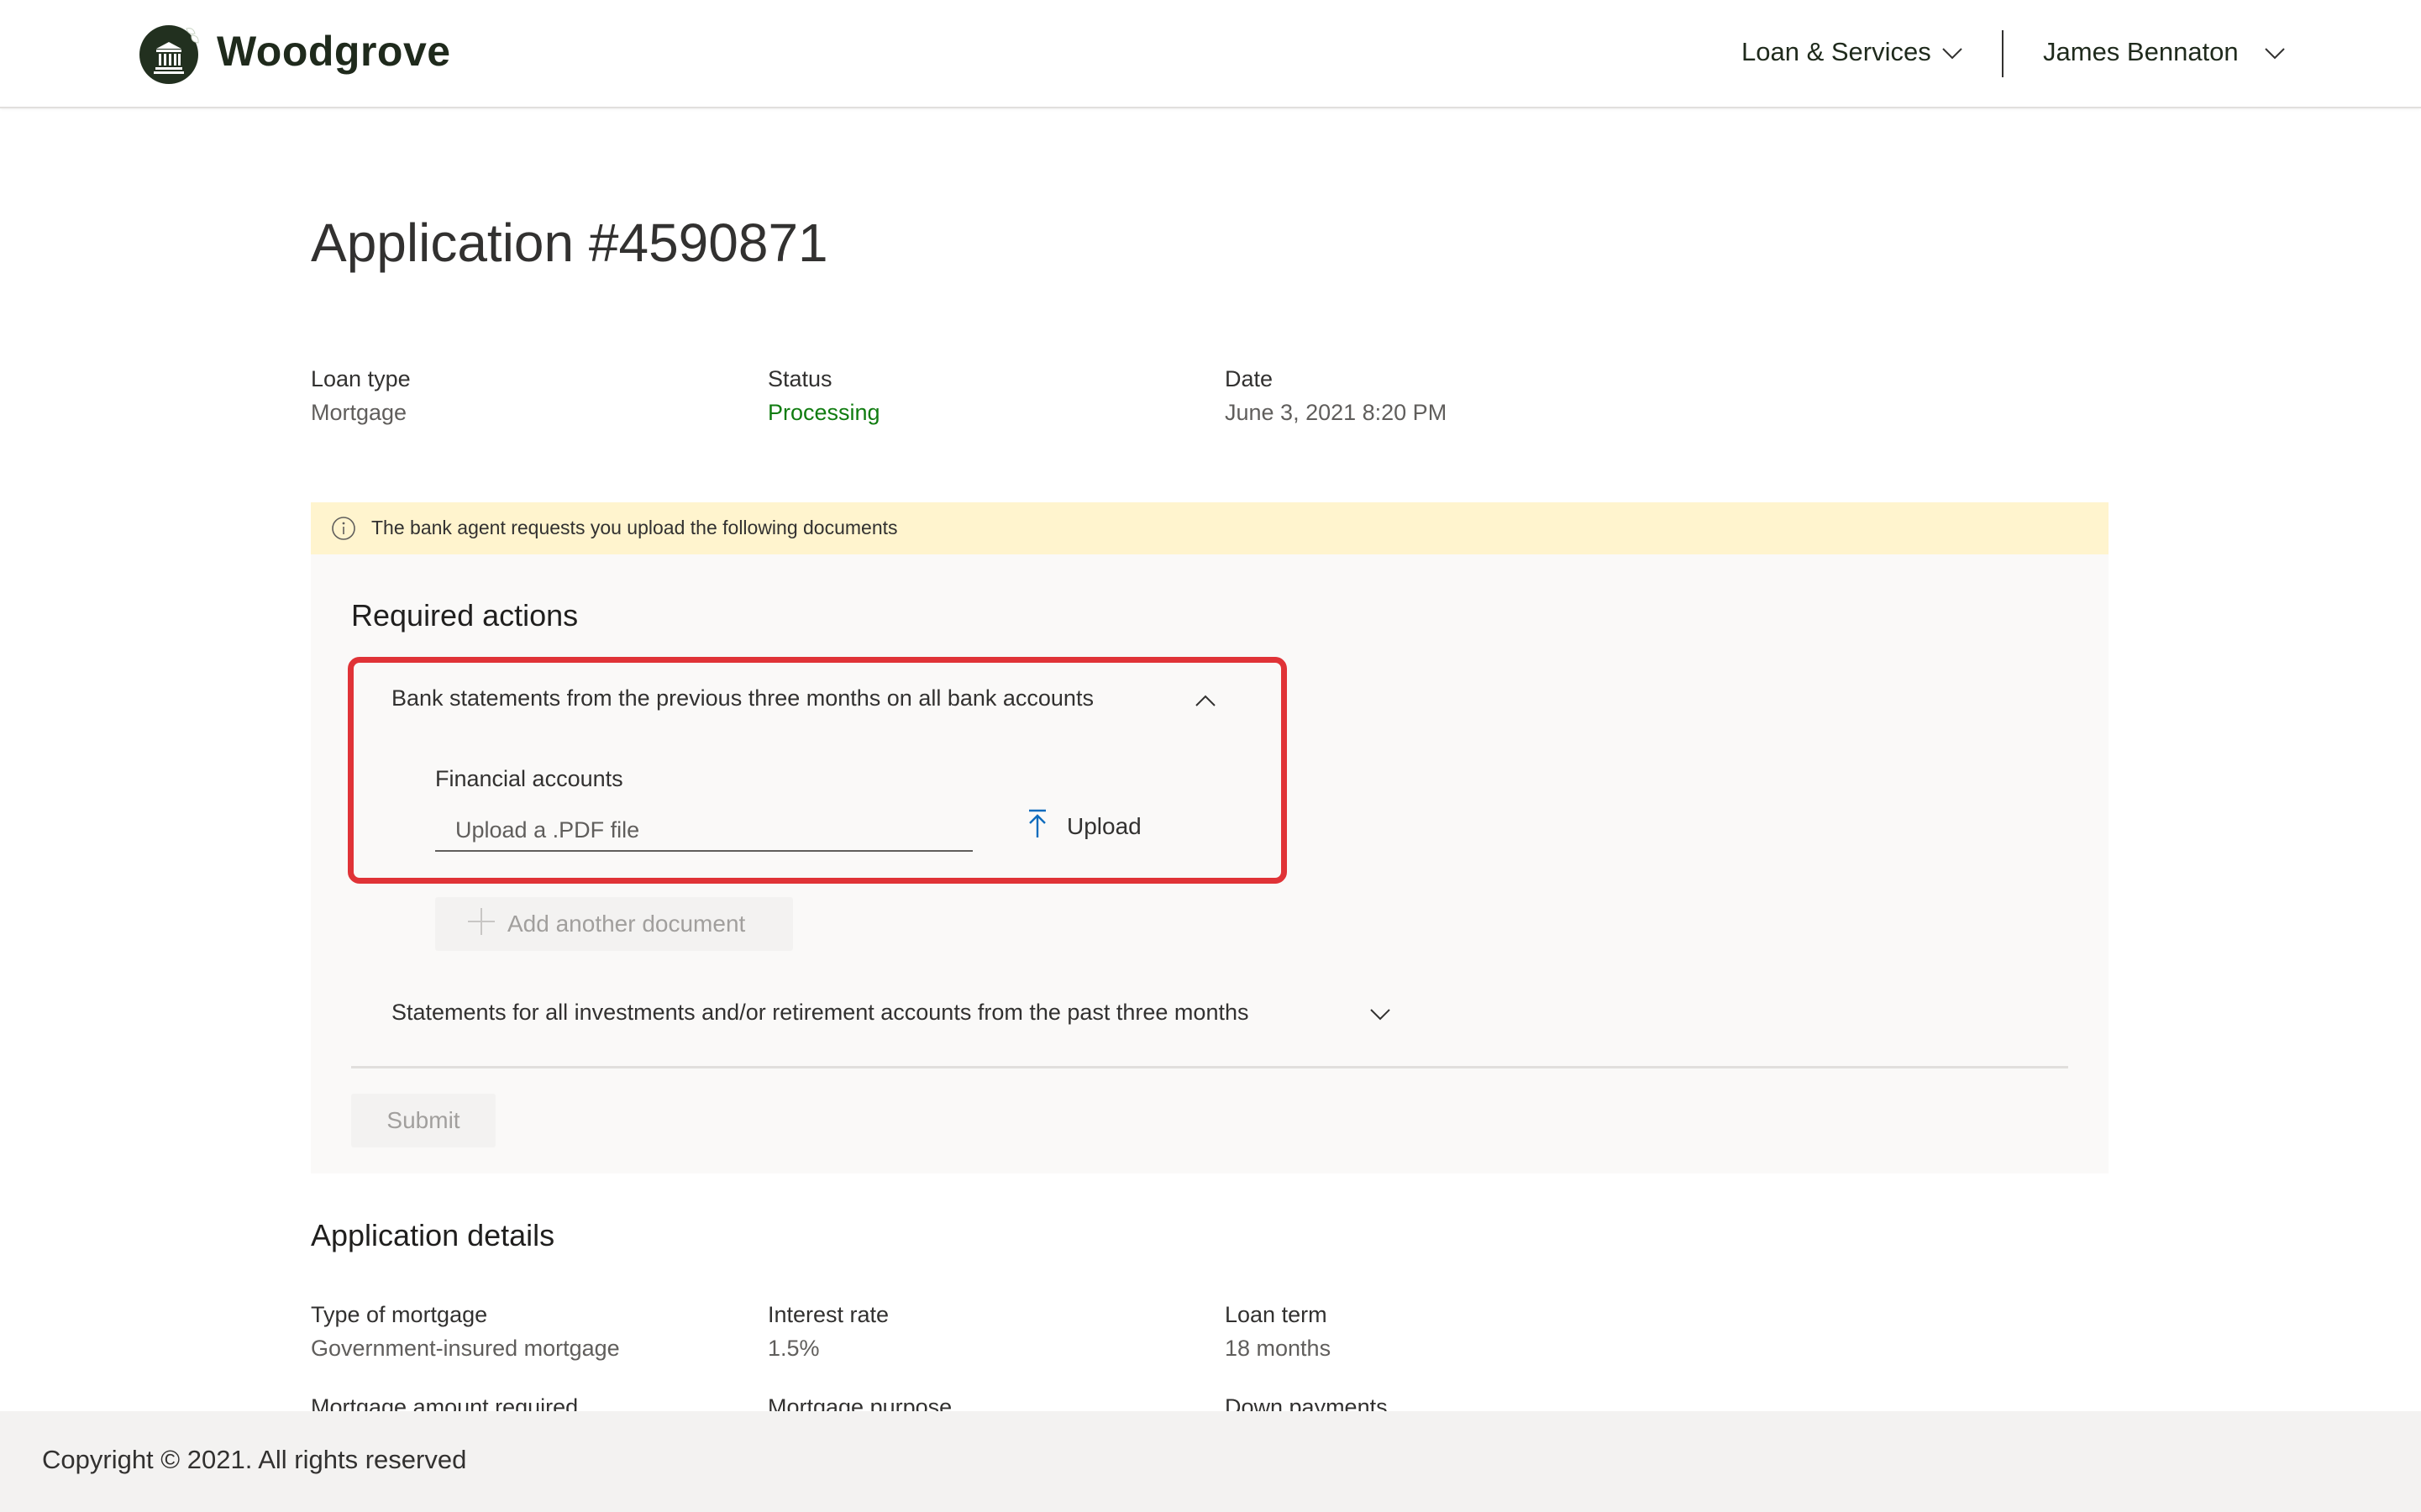 The height and width of the screenshot is (1512, 2421). What do you see at coordinates (2141, 51) in the screenshot?
I see `user-name: James Bennaton` at bounding box center [2141, 51].